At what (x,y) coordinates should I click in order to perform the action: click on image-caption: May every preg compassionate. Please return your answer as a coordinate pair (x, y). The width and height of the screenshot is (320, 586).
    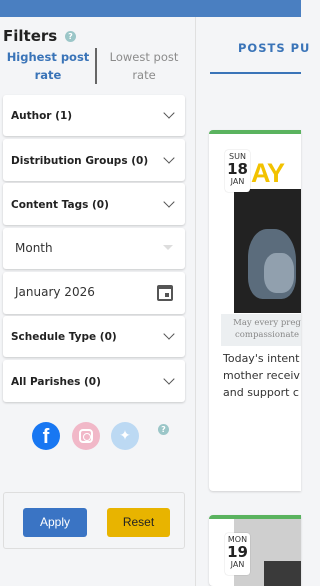
    Looking at the image, I should click on (267, 329).